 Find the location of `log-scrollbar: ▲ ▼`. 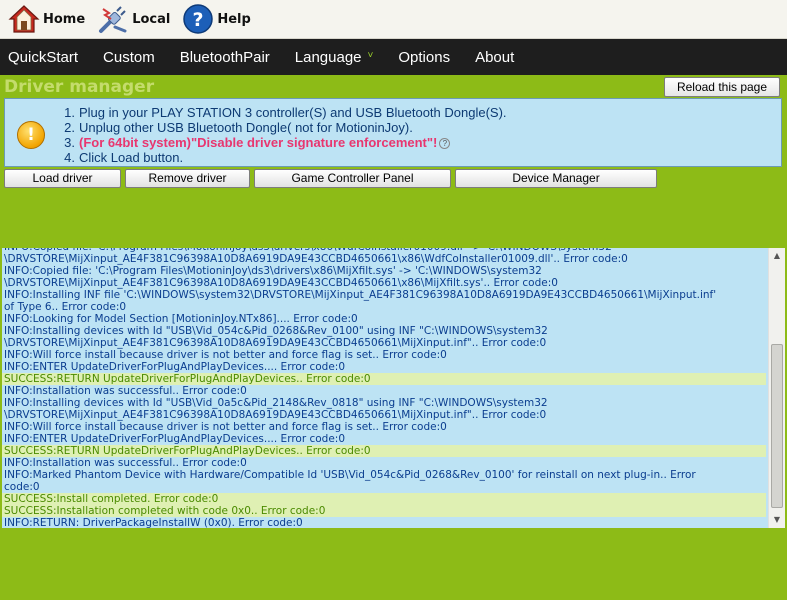

log-scrollbar: ▲ ▼ is located at coordinates (776, 388).